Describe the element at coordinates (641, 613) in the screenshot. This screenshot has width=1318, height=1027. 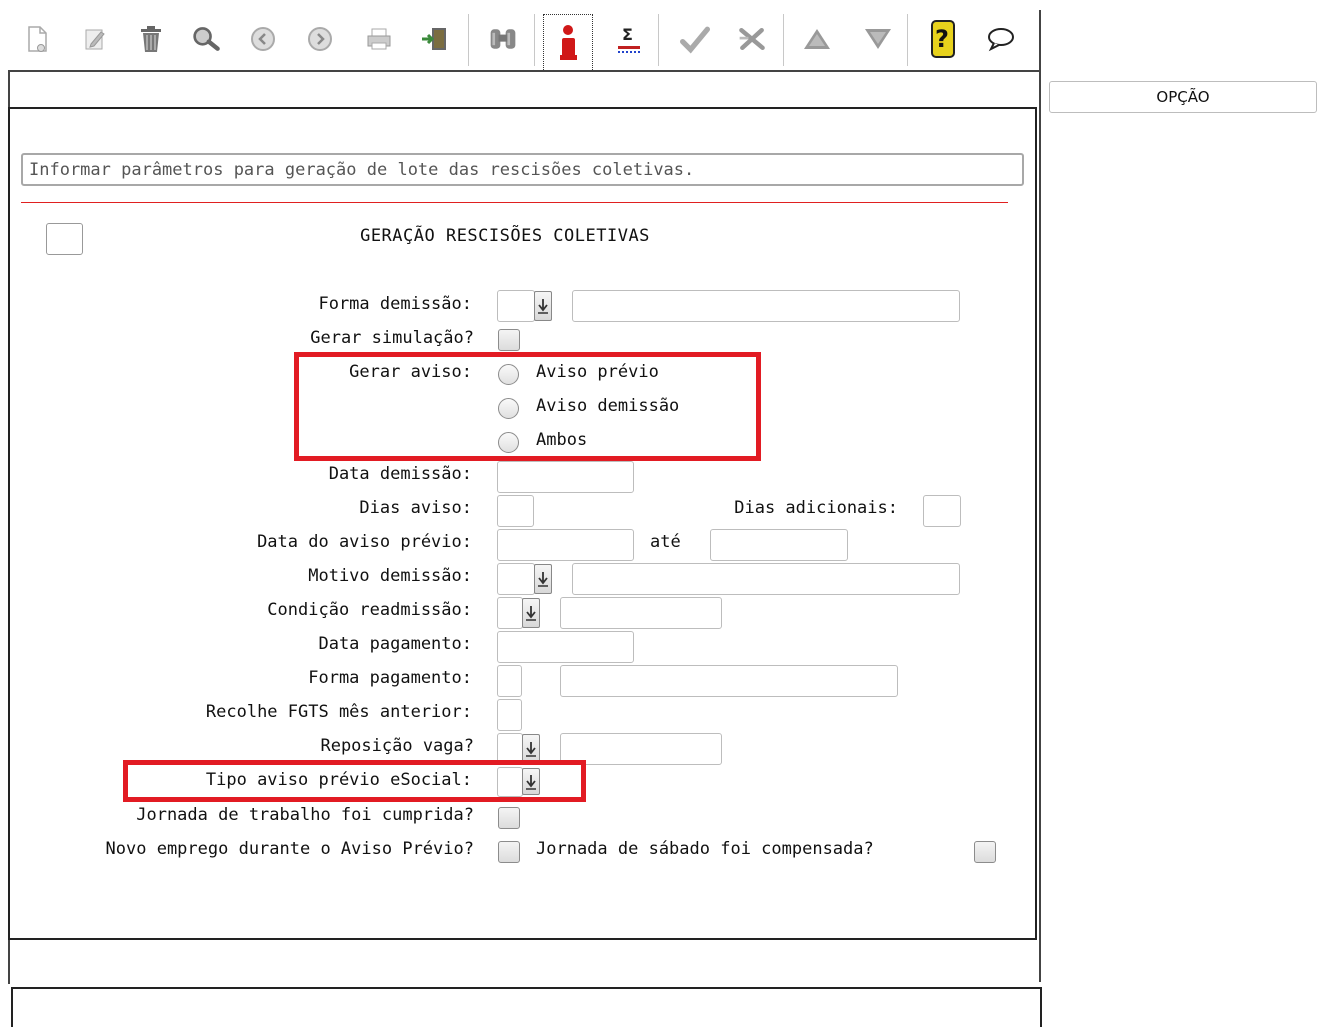
I see `condicao-readmissao-description` at that location.